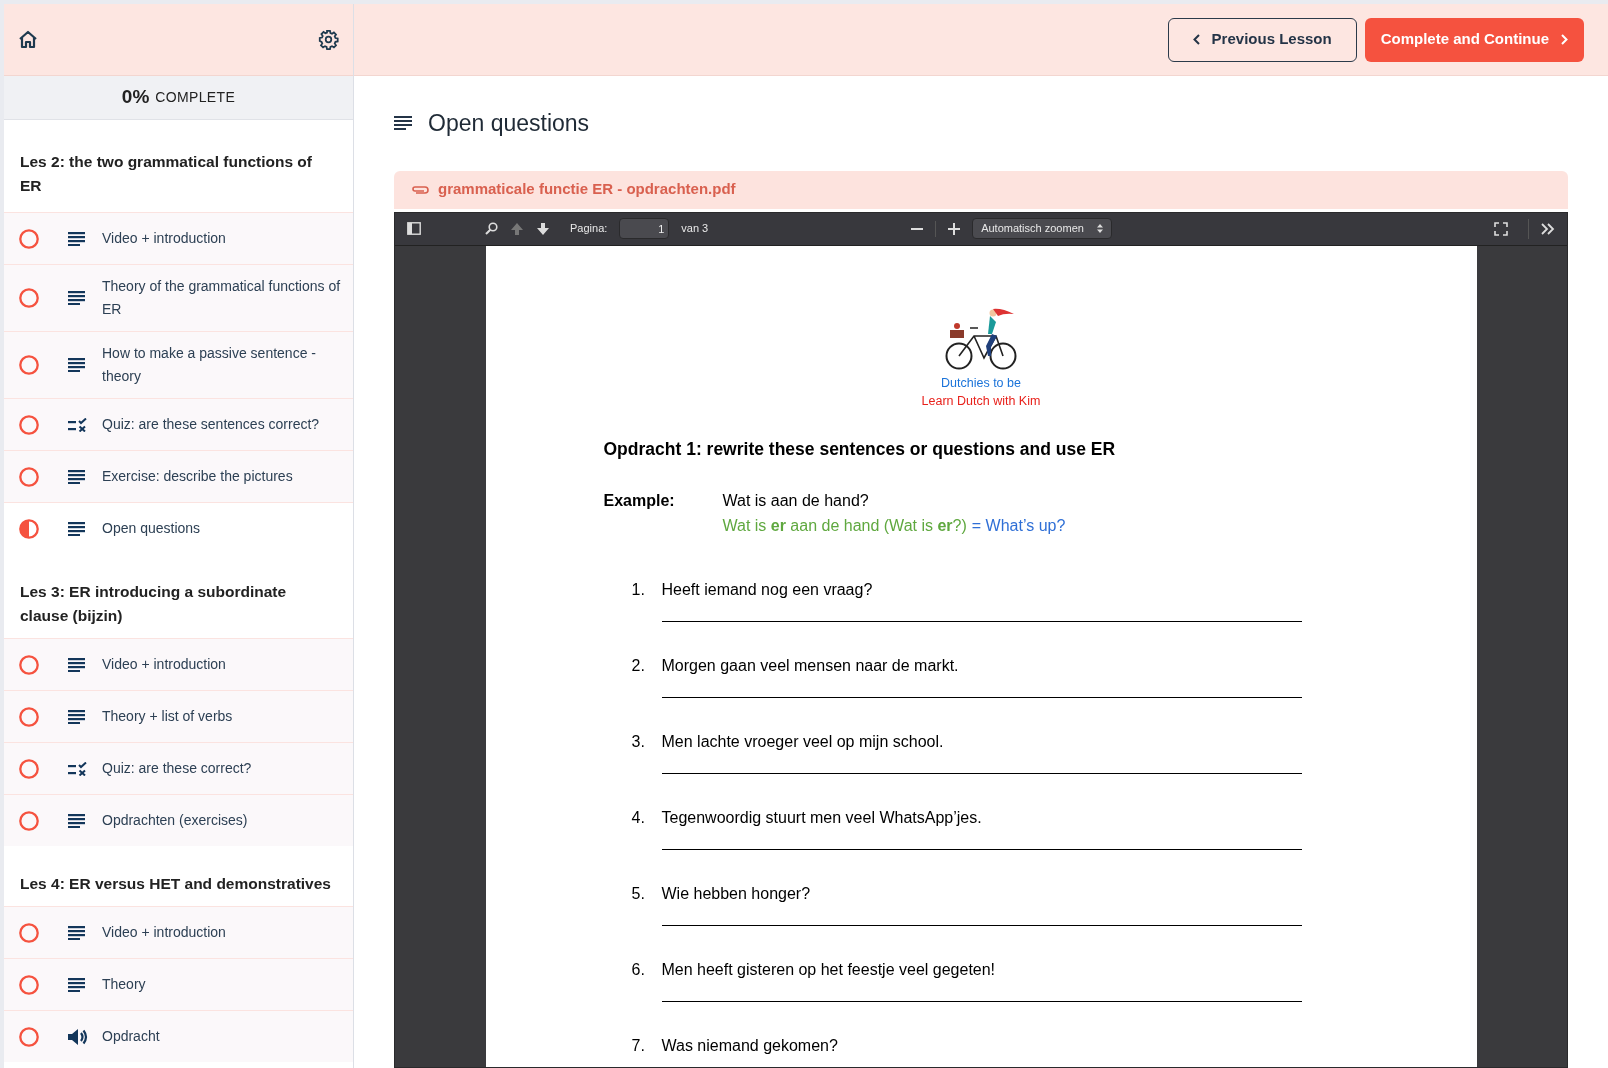 The height and width of the screenshot is (1068, 1608). I want to click on page-label: Pagina:, so click(589, 229).